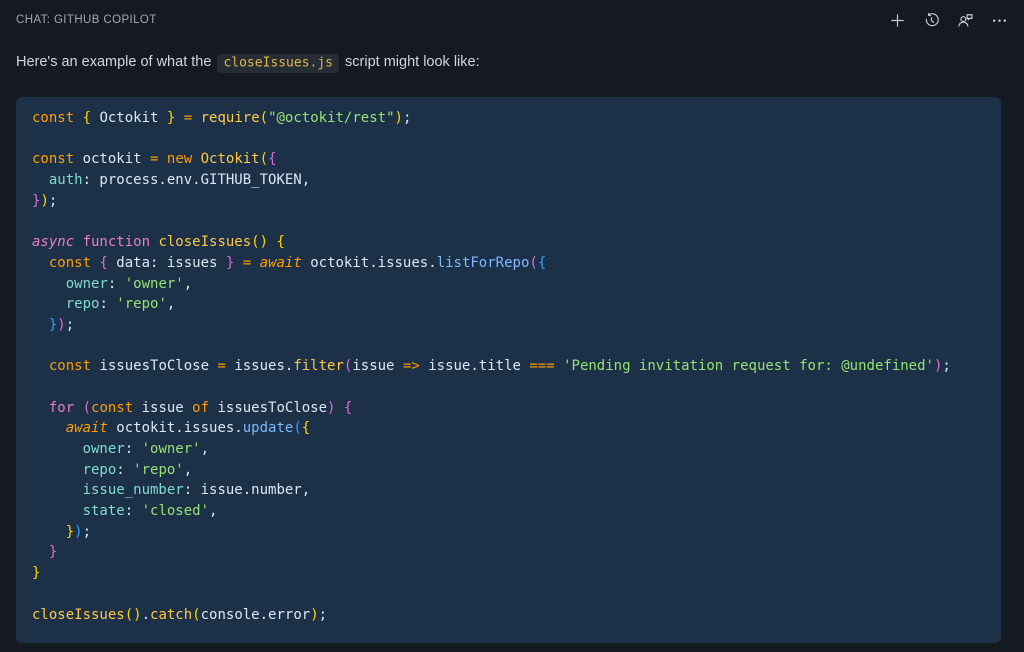  Describe the element at coordinates (410, 62) in the screenshot. I see `message-text-after: script might look like:` at that location.